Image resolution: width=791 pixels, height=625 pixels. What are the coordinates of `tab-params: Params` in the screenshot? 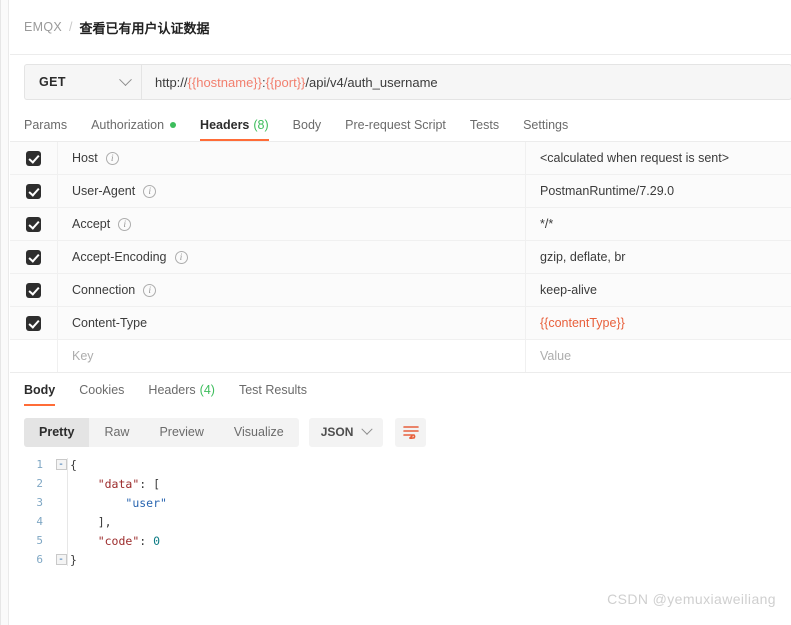 It's located at (45, 125).